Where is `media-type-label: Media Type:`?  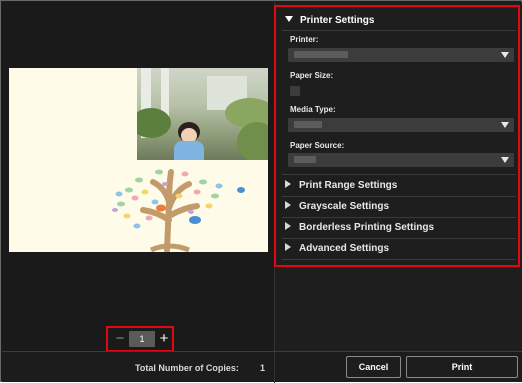 media-type-label: Media Type: is located at coordinates (313, 109).